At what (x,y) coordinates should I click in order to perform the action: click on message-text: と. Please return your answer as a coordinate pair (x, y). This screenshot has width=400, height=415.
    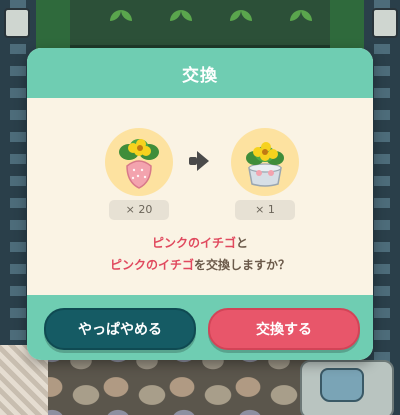
    Looking at the image, I should click on (242, 243).